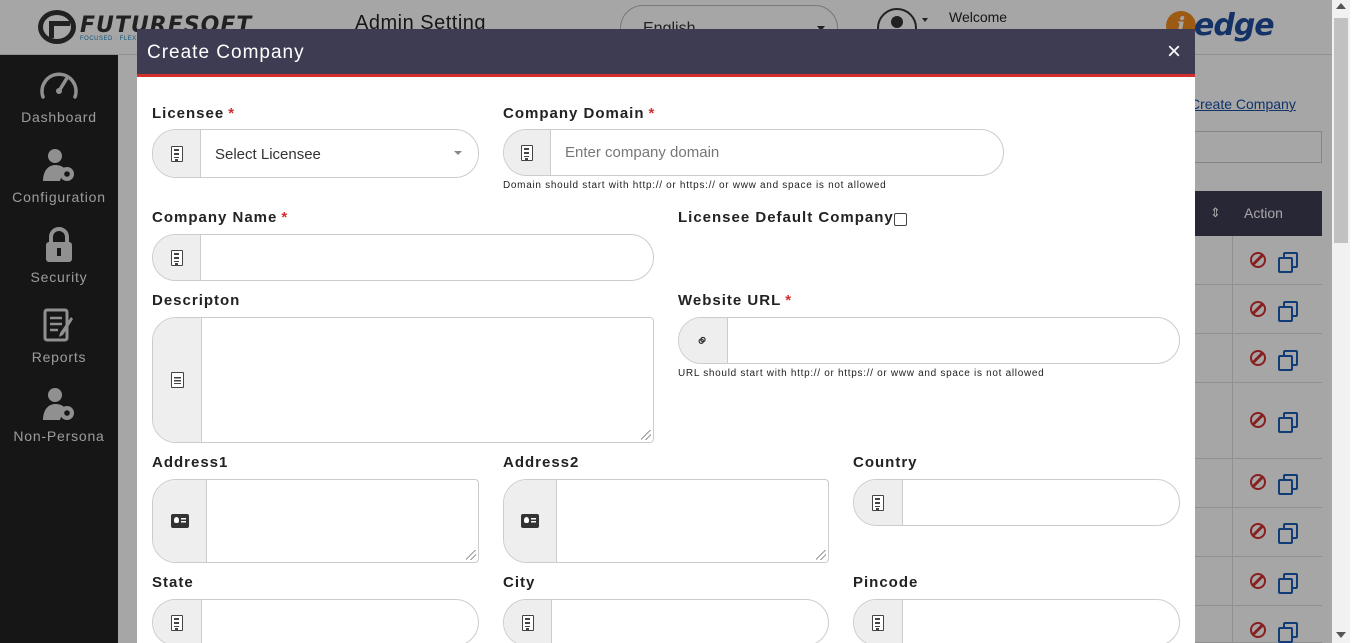  What do you see at coordinates (1174, 52) in the screenshot?
I see `close-icon: ×` at bounding box center [1174, 52].